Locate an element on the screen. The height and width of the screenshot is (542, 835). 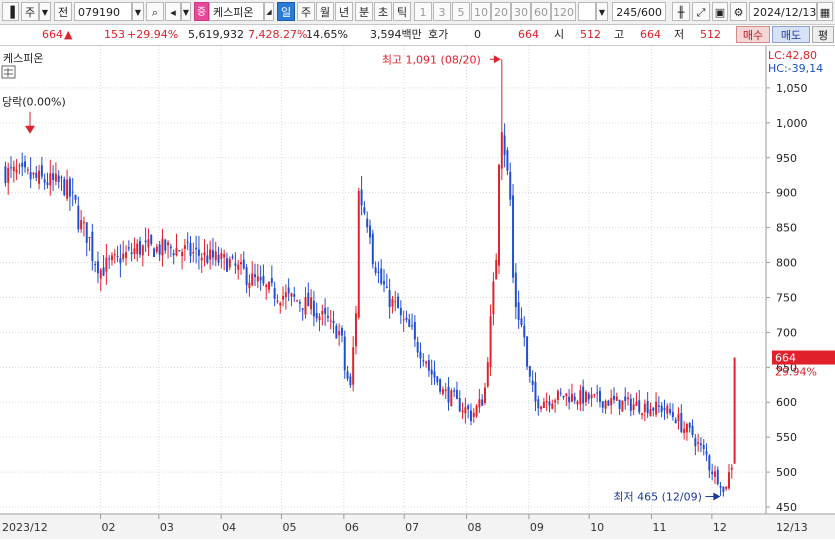
calendar-icon: ▦ is located at coordinates (825, 11).